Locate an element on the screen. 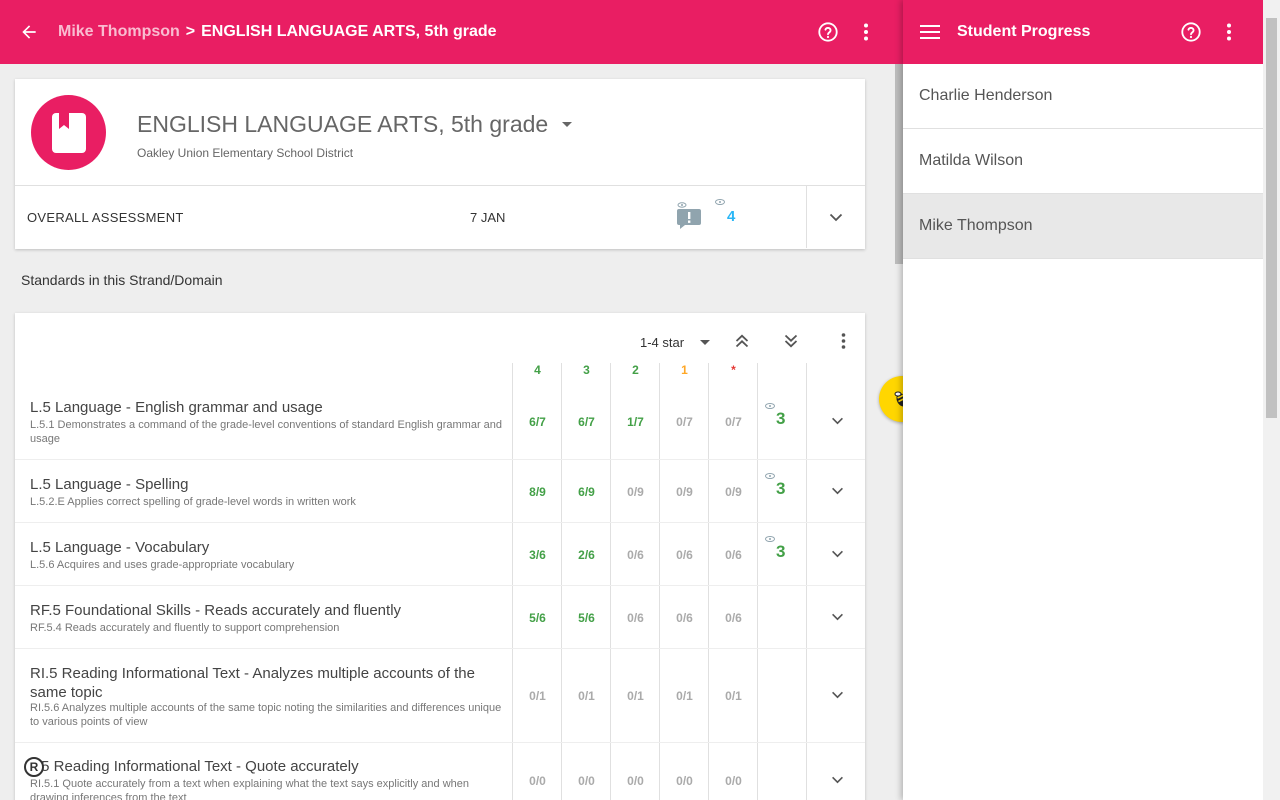  double-chevron-up-icon is located at coordinates (742, 341).